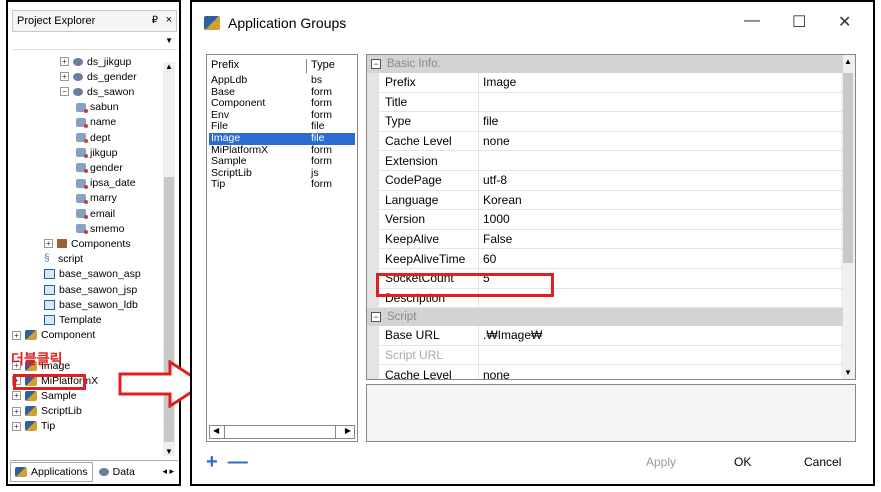 This screenshot has height=492, width=881. Describe the element at coordinates (844, 22) in the screenshot. I see `close-button: ✕` at that location.